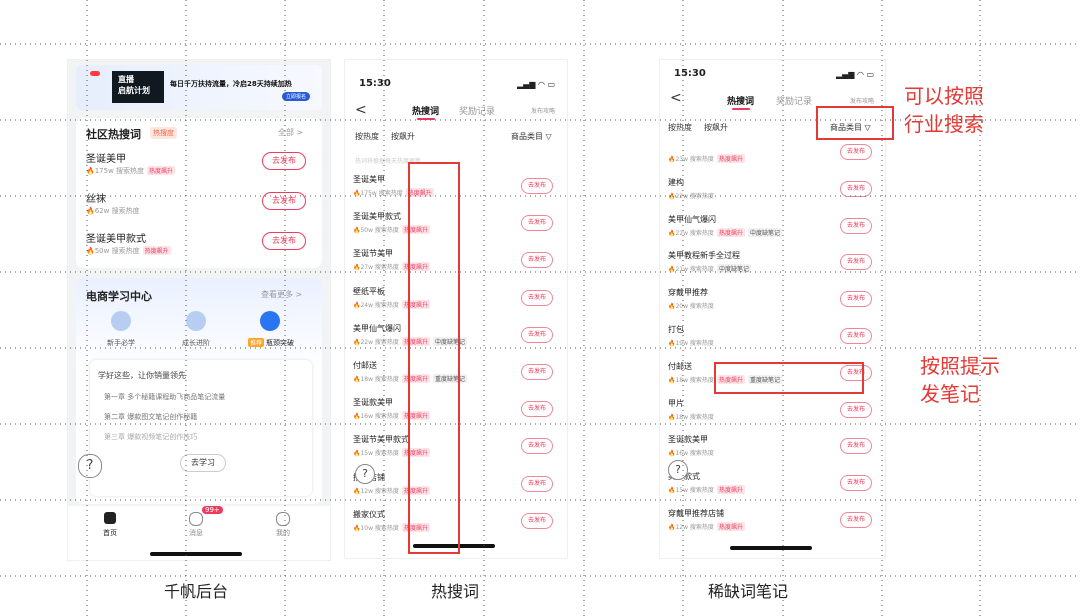 The width and height of the screenshot is (1080, 616). I want to click on hot-keyword: 圣诞美甲款式, so click(377, 217).